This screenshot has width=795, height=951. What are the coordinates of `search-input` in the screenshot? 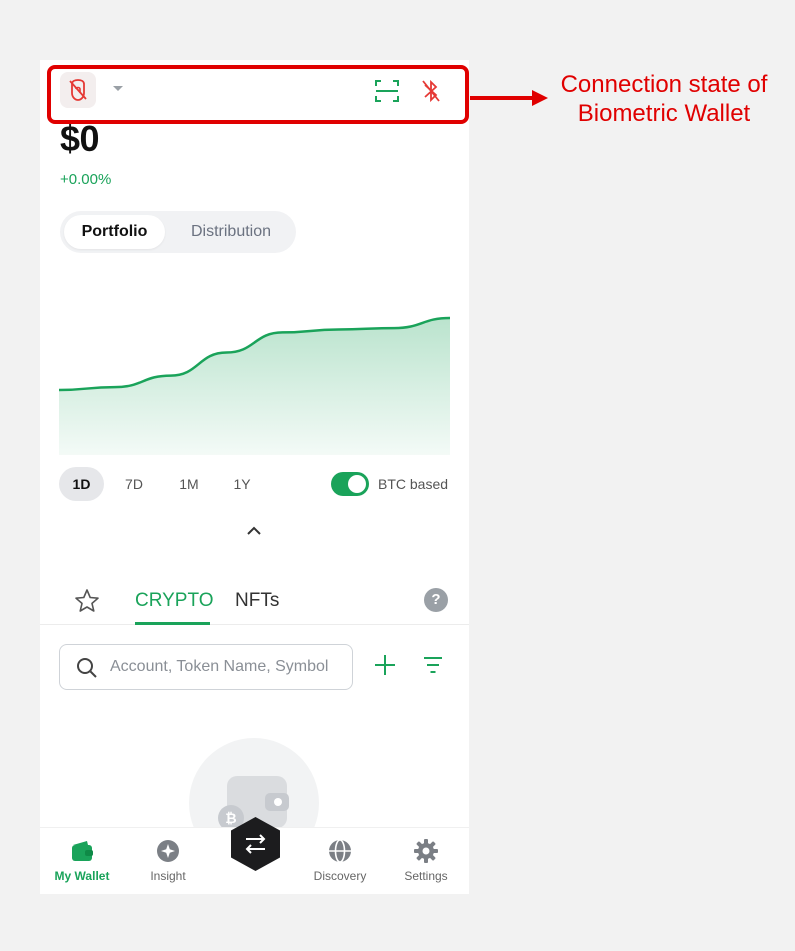 It's located at (228, 667).